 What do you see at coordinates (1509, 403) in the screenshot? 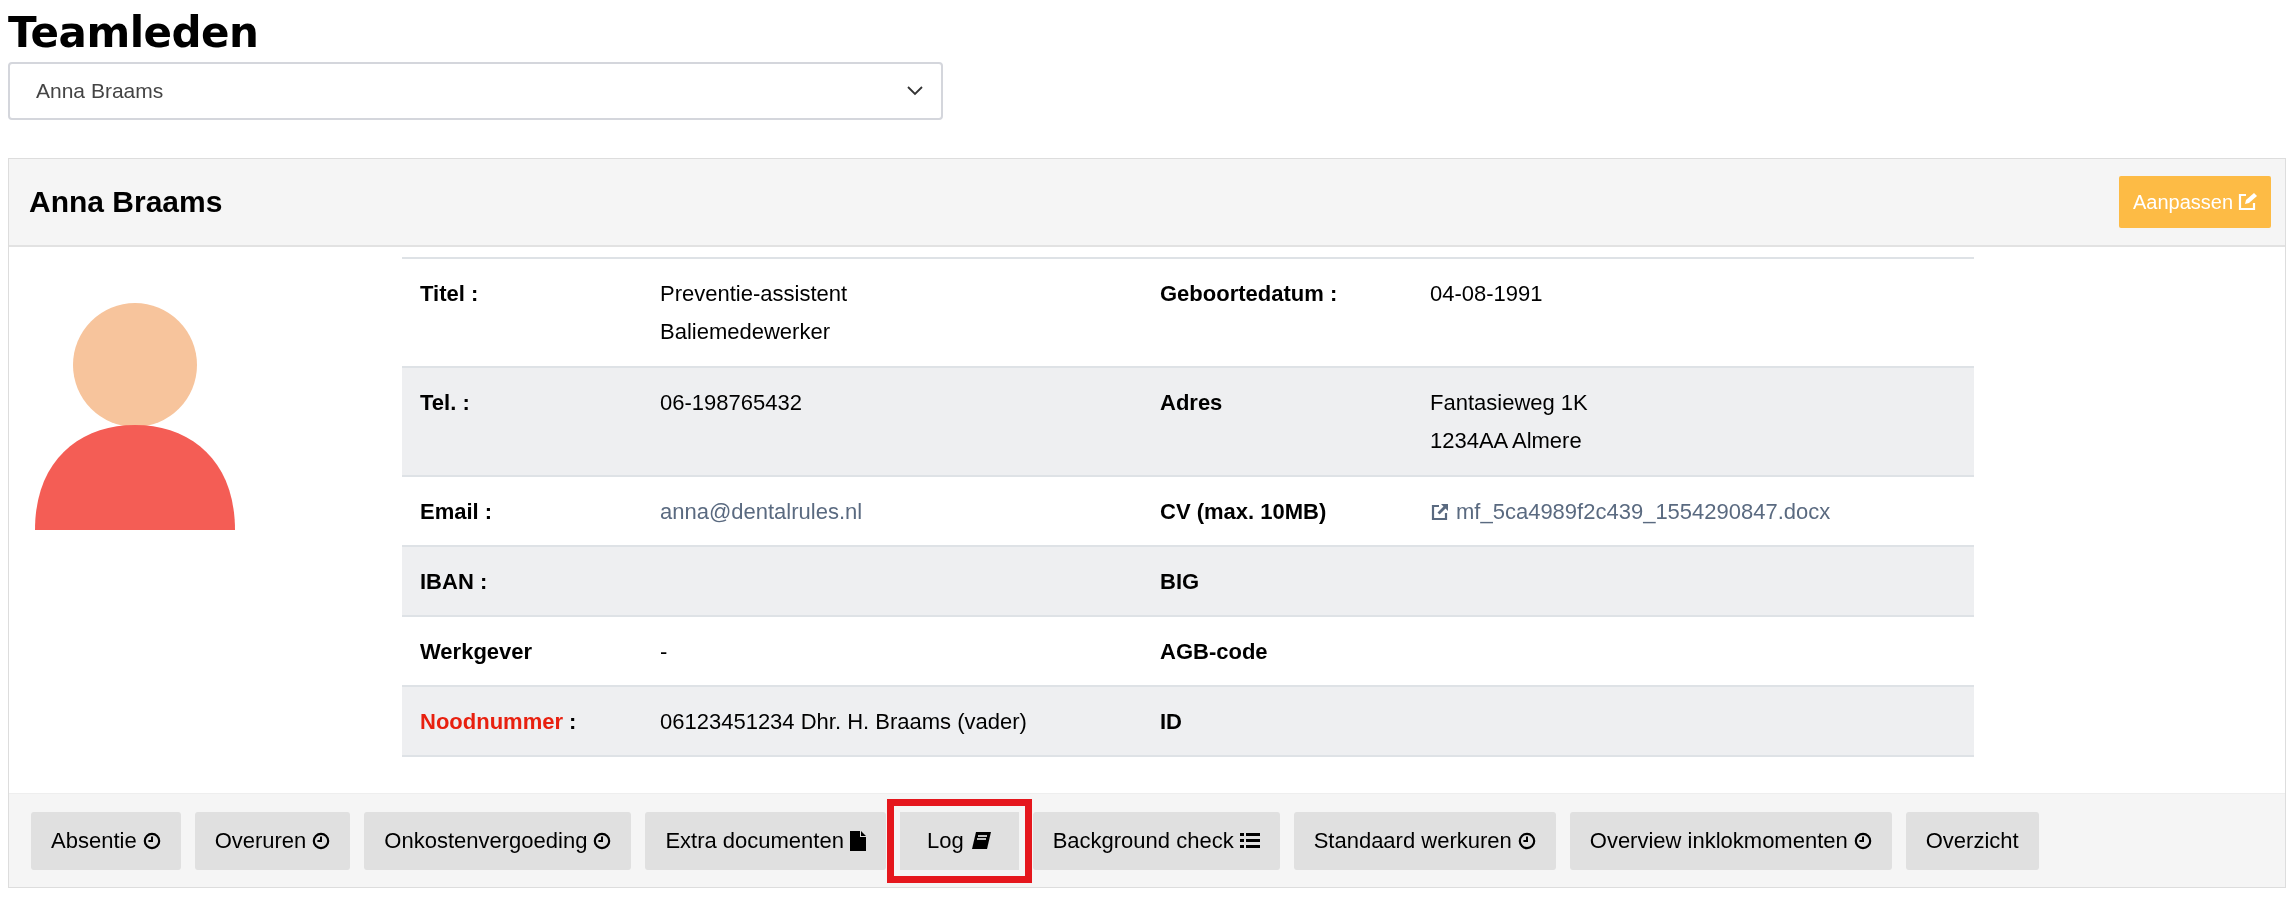
I see `field-value: Fantasieweg 1K` at bounding box center [1509, 403].